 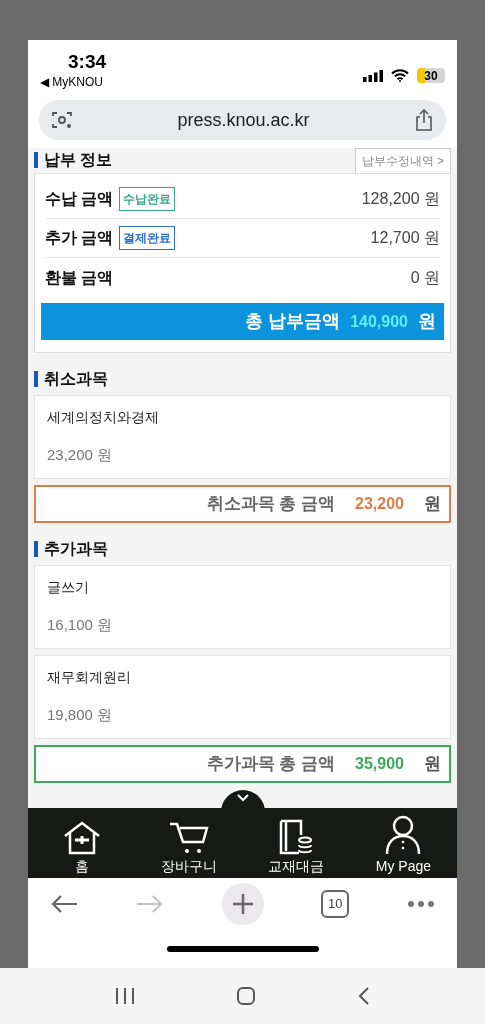 I want to click on cart-icon, so click(x=188, y=838).